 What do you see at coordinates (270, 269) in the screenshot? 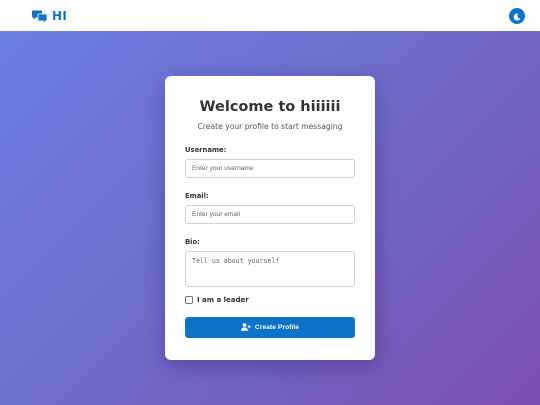
I see `bio-textarea` at bounding box center [270, 269].